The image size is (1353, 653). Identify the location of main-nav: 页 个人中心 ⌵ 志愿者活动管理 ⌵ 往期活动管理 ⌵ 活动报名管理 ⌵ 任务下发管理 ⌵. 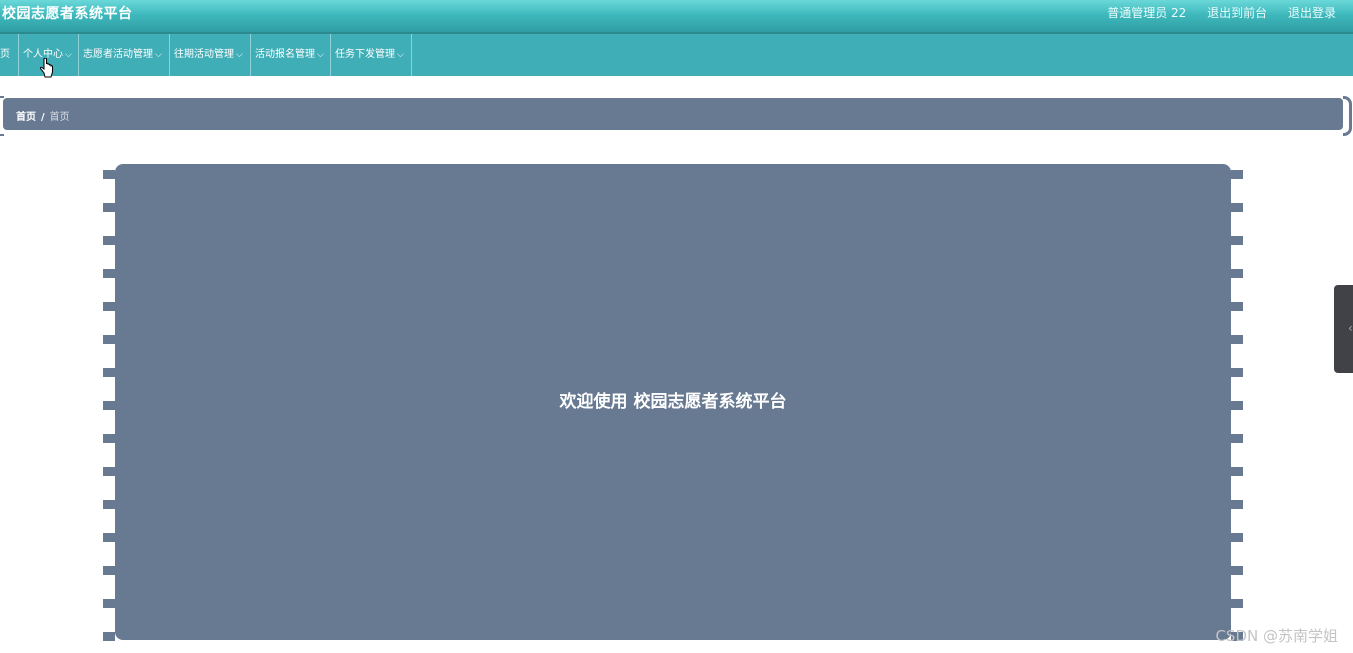
(676, 55).